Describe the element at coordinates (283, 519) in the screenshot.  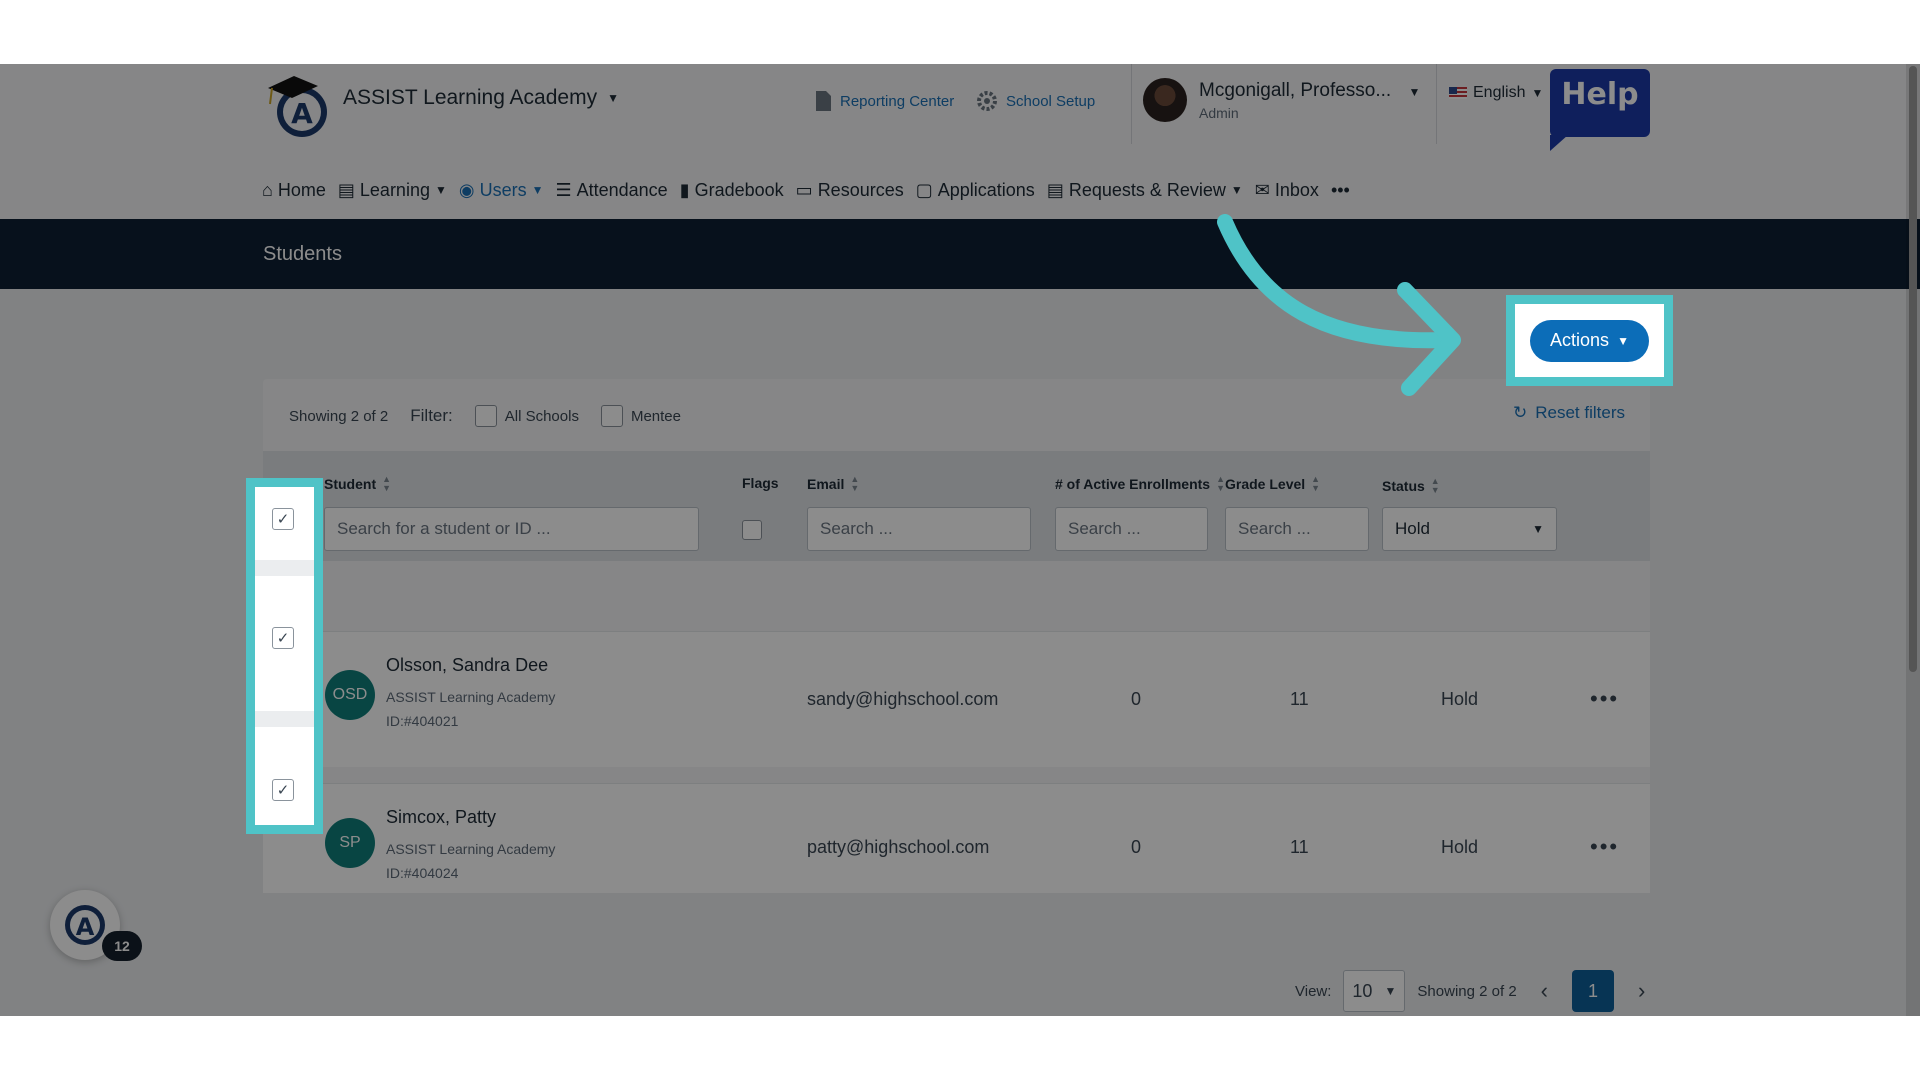
I see `select-all-checkbox` at that location.